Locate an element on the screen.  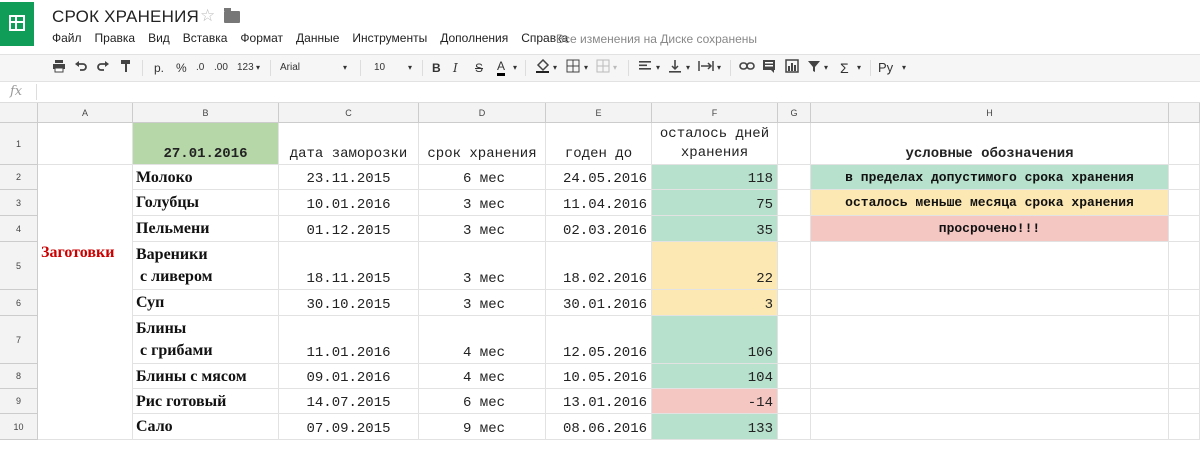
folder-icon is located at coordinates (232, 15).